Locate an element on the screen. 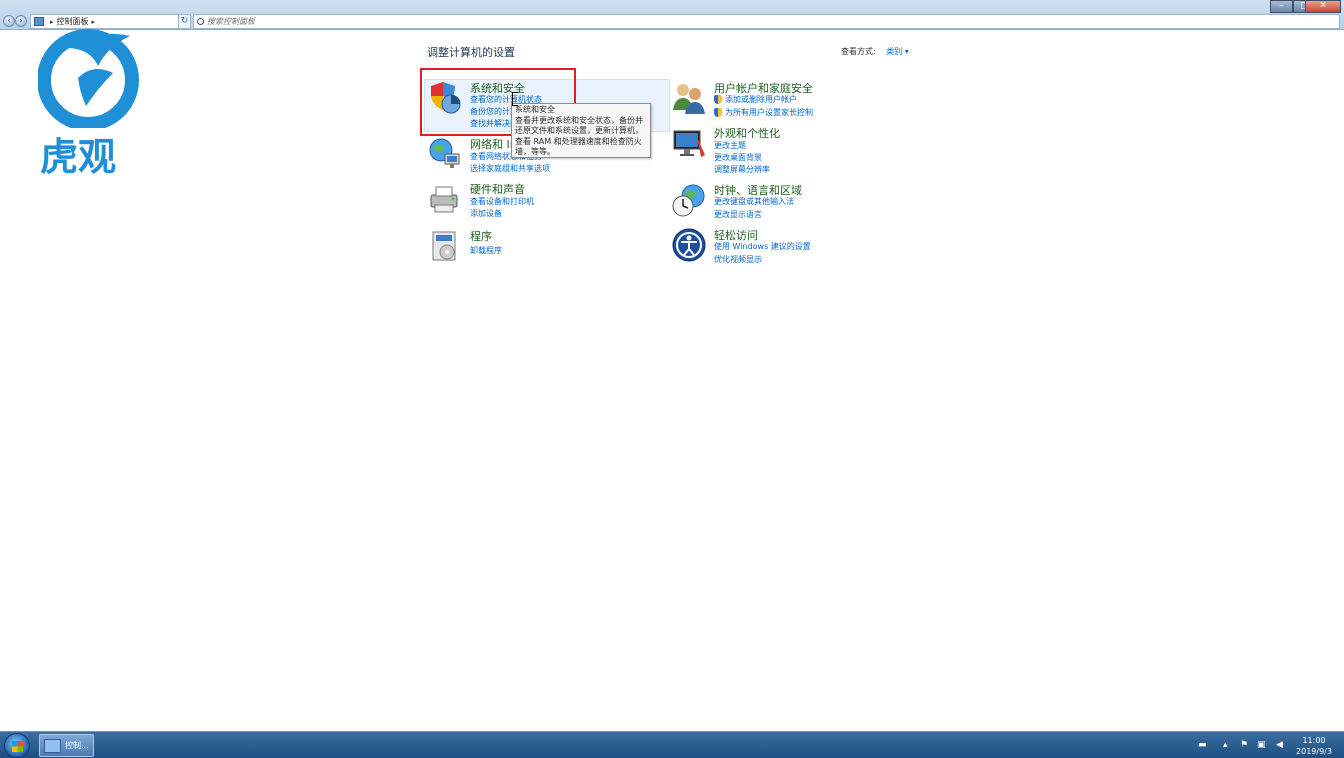 The width and height of the screenshot is (1344, 758). clock-date: 2019/9/3 is located at coordinates (1314, 751).